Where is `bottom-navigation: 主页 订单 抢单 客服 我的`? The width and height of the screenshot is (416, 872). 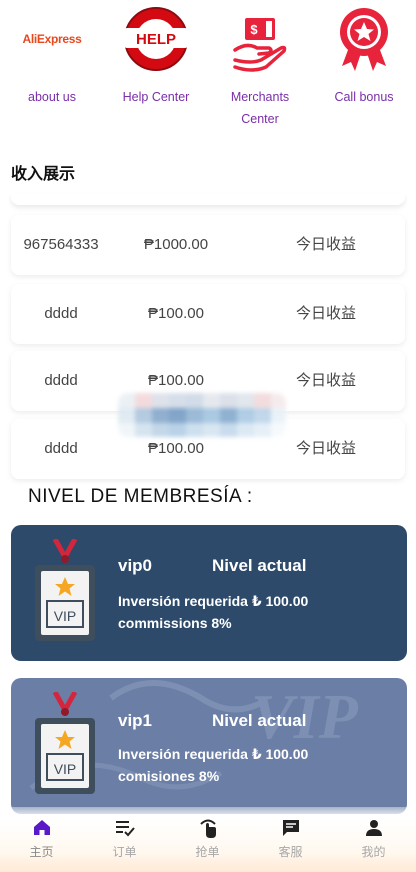 bottom-navigation: 主页 订单 抢单 客服 我的 is located at coordinates (208, 839).